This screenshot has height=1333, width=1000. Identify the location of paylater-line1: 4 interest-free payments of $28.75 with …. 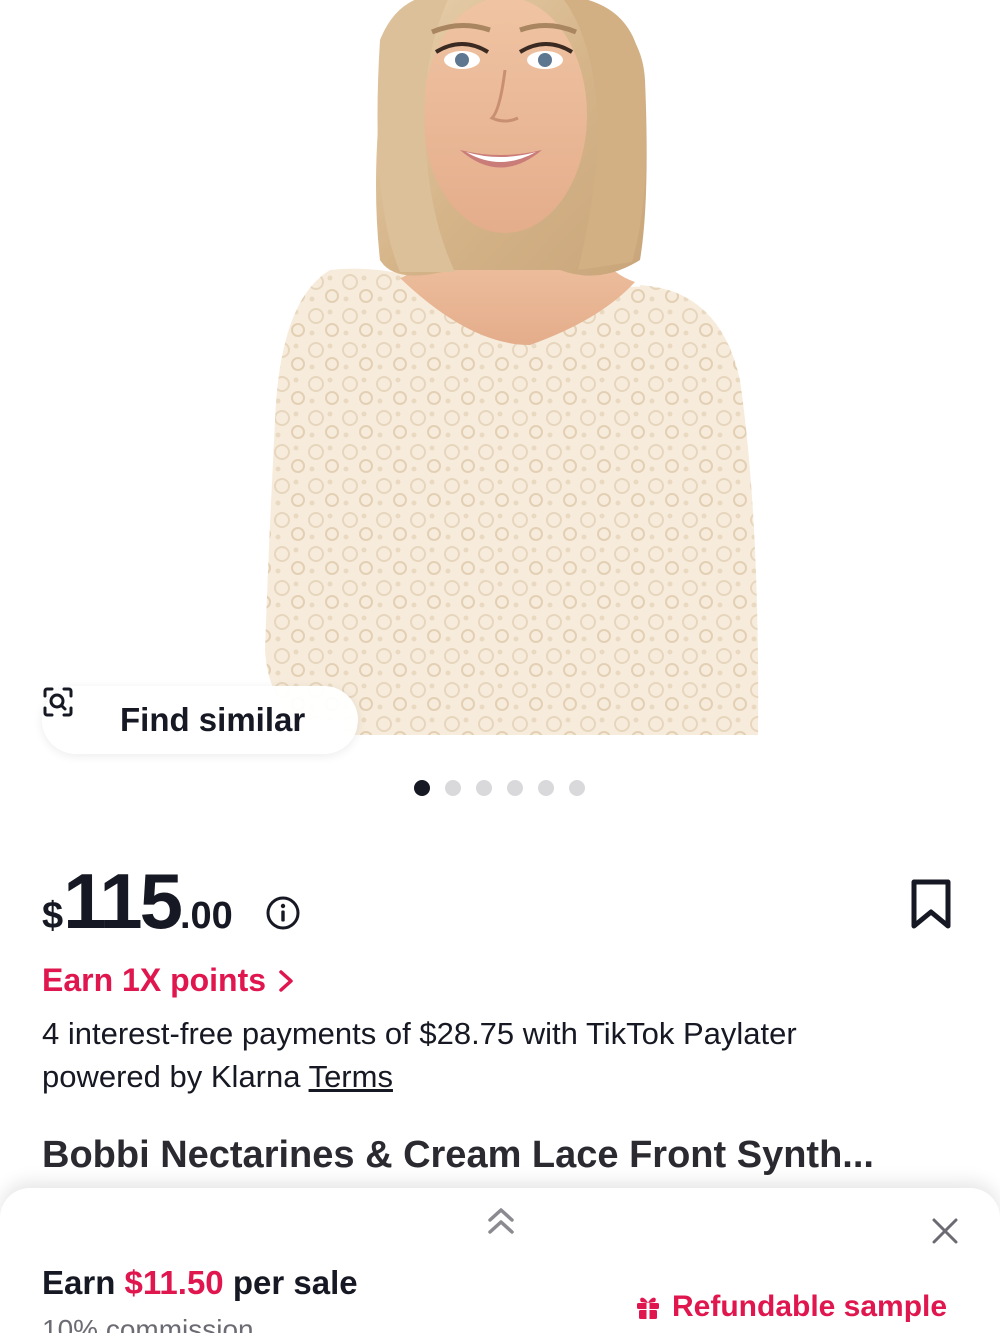
(419, 1033).